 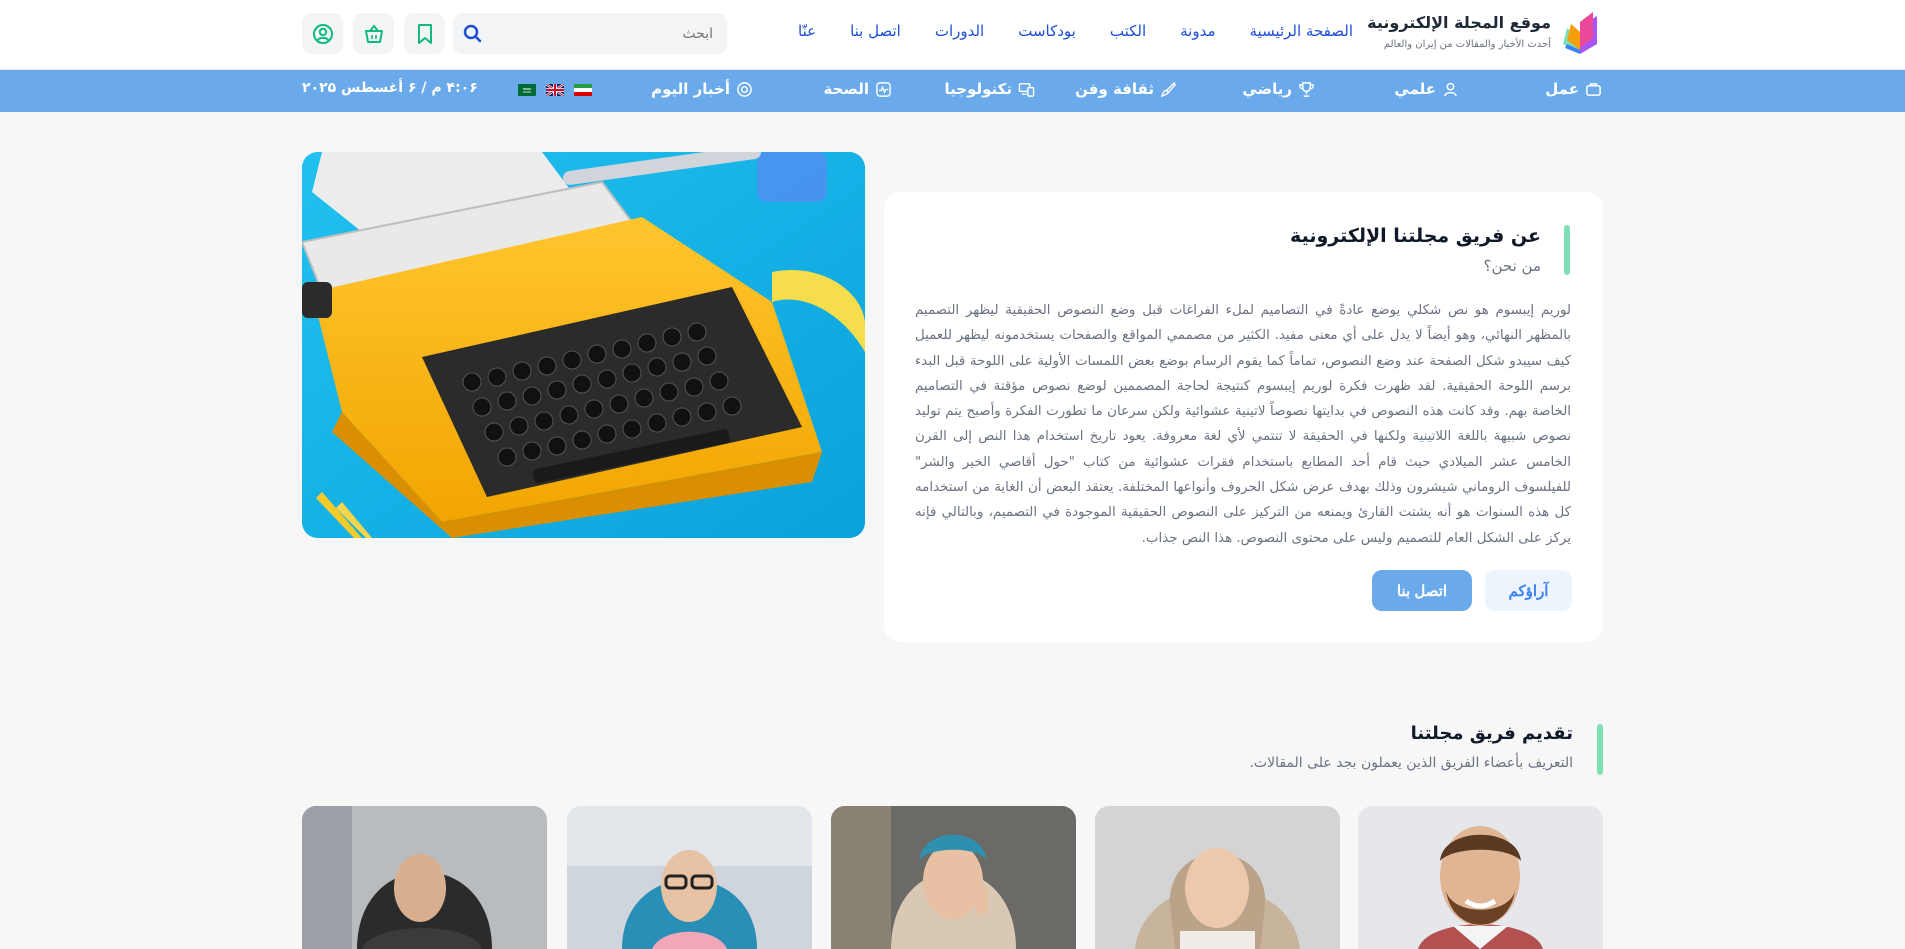 What do you see at coordinates (1302, 31) in the screenshot?
I see `nav-link-home: الصفحة الرئيسية` at bounding box center [1302, 31].